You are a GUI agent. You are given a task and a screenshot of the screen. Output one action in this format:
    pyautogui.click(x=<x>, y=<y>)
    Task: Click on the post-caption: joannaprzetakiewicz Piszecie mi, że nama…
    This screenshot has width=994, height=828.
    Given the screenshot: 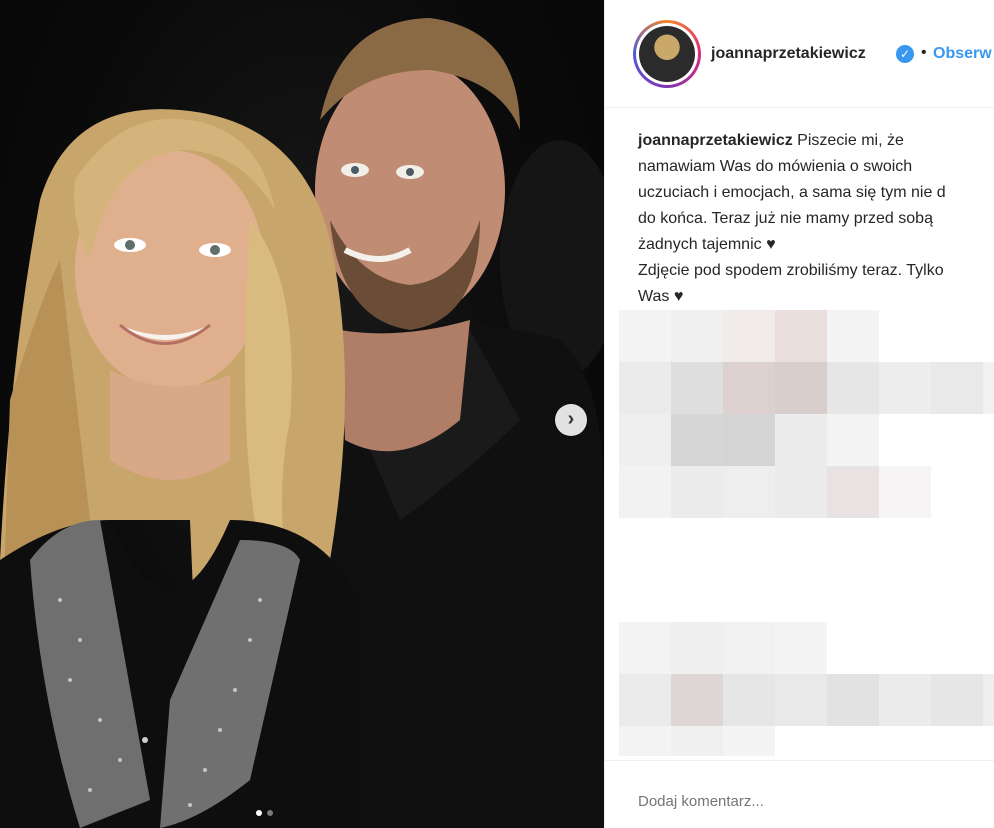 What is the action you would take?
    pyautogui.click(x=816, y=219)
    